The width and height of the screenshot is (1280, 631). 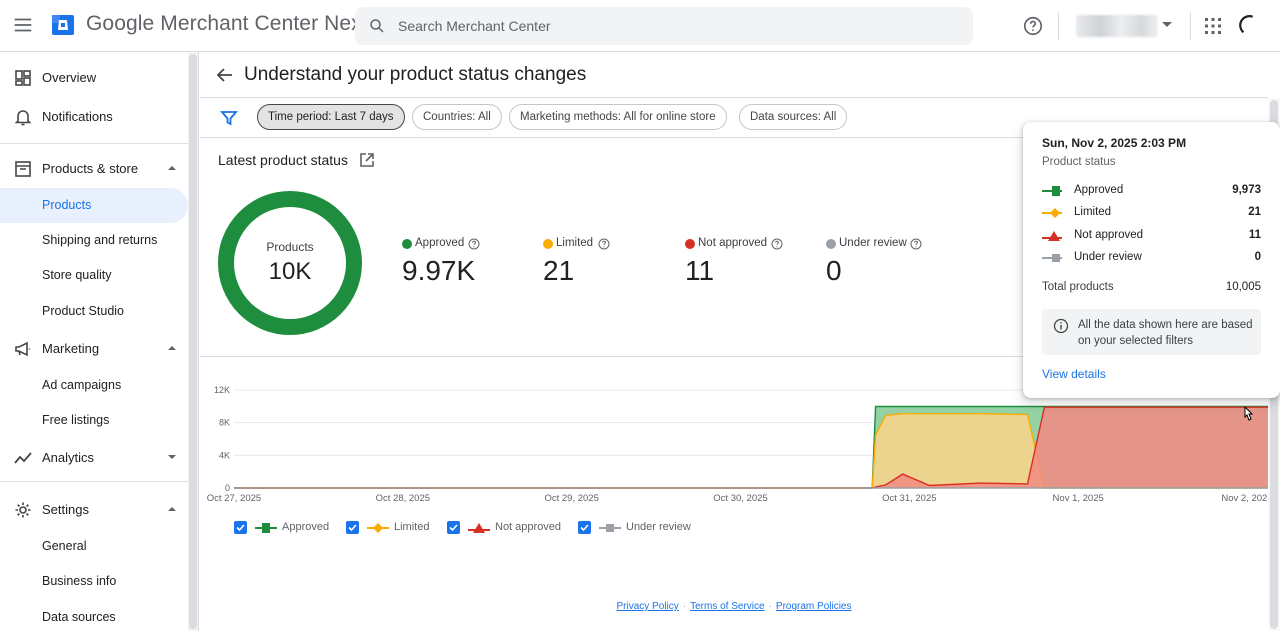 What do you see at coordinates (79, 617) in the screenshot?
I see `sidebar-item-label: Data sources` at bounding box center [79, 617].